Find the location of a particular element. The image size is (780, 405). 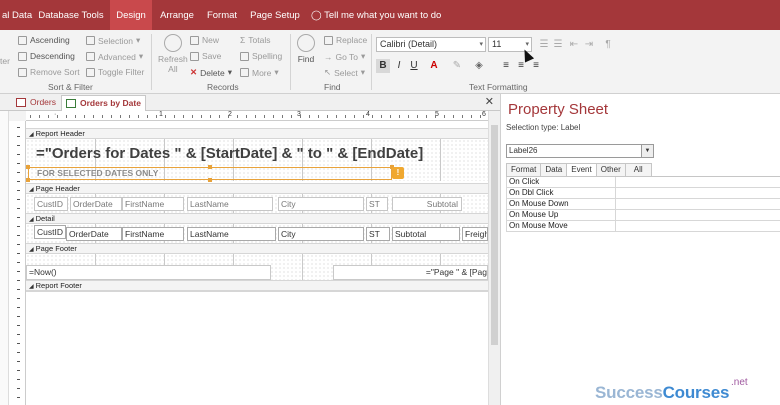

property-row: On Mouse Move is located at coordinates (643, 226).